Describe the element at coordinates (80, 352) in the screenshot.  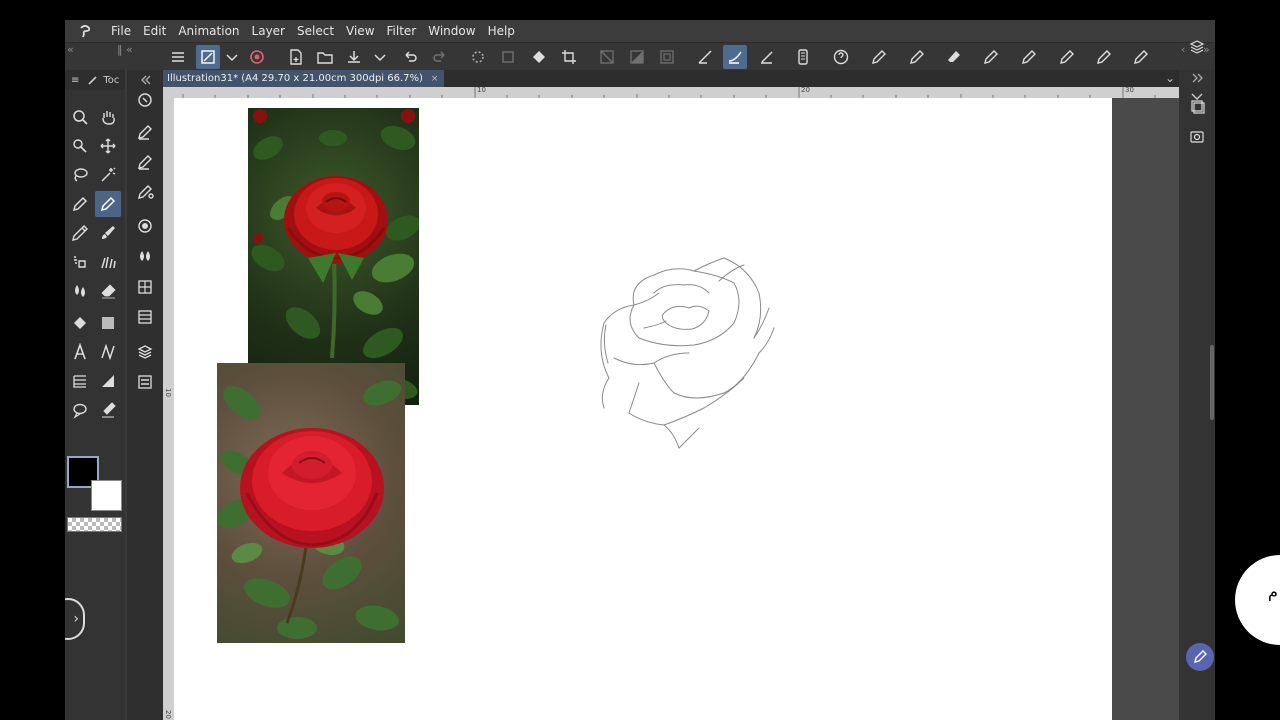
I see `text-icon` at that location.